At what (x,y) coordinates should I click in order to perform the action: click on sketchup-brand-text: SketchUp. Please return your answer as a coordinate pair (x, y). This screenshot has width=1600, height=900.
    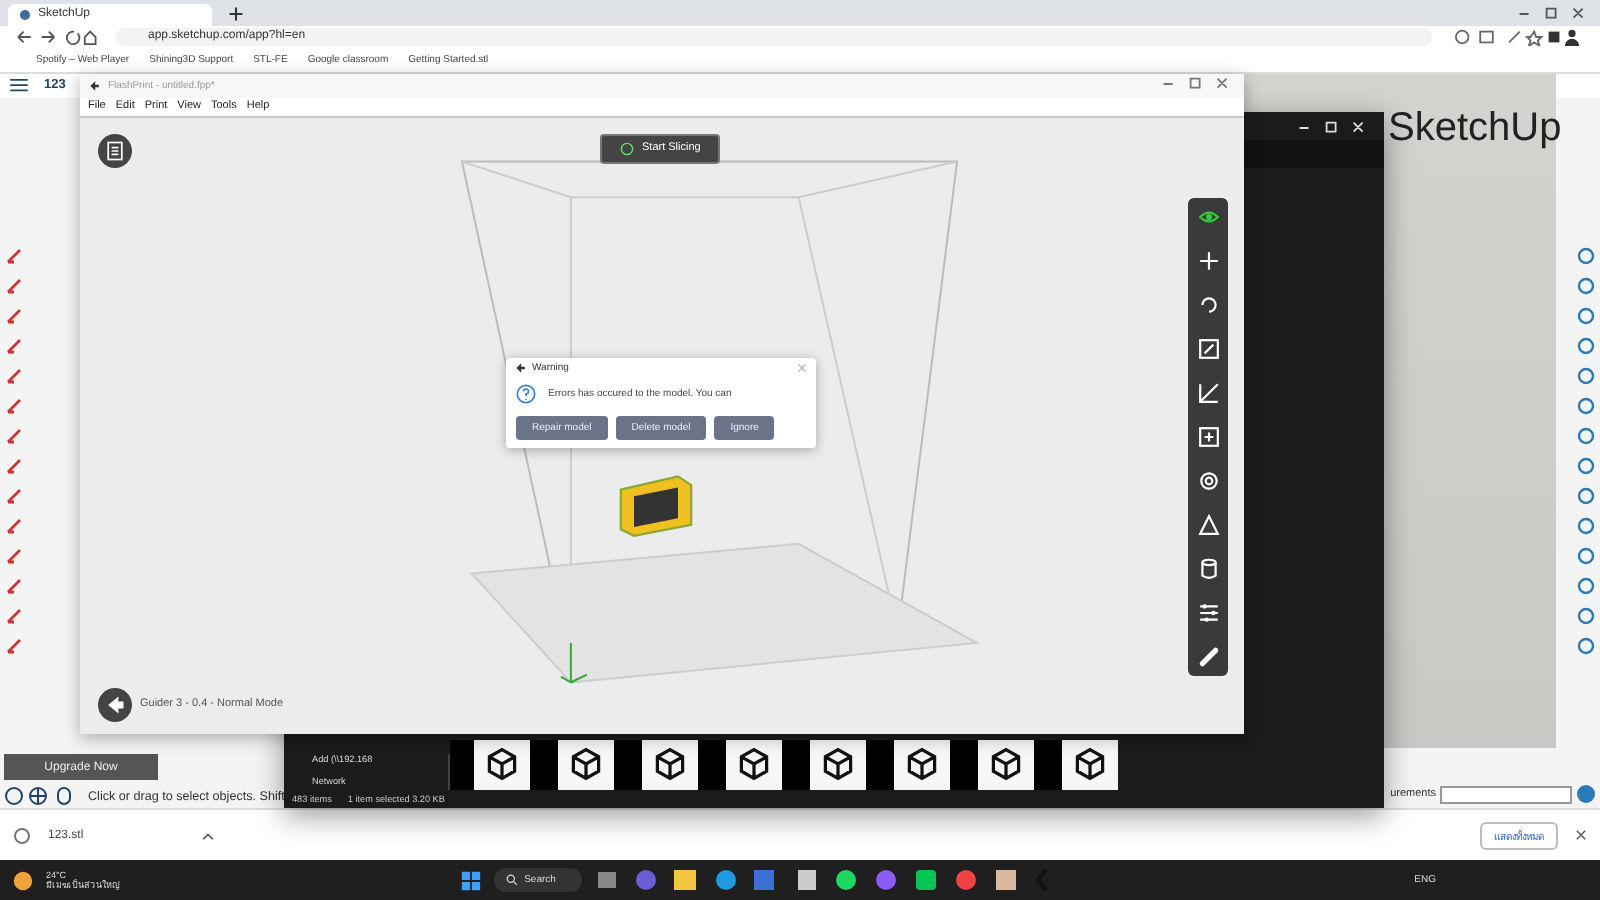
    Looking at the image, I should click on (1475, 128).